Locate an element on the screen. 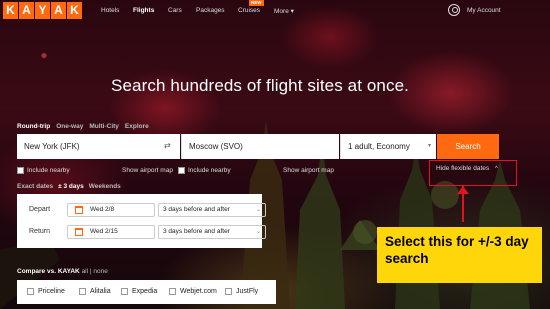  nav-packages: Packages is located at coordinates (210, 10).